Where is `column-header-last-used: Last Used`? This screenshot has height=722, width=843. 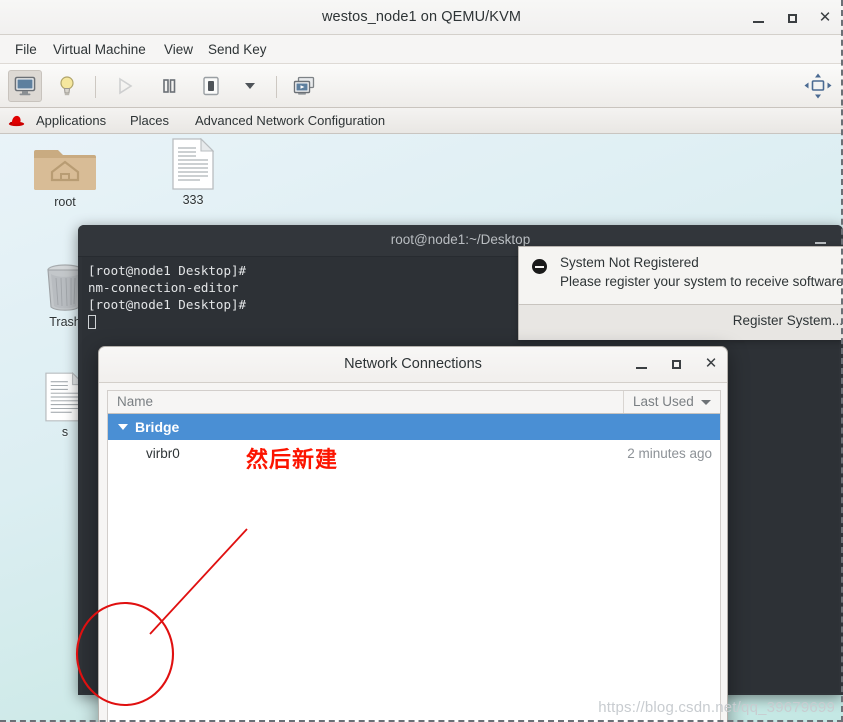
column-header-last-used: Last Used is located at coordinates (672, 402).